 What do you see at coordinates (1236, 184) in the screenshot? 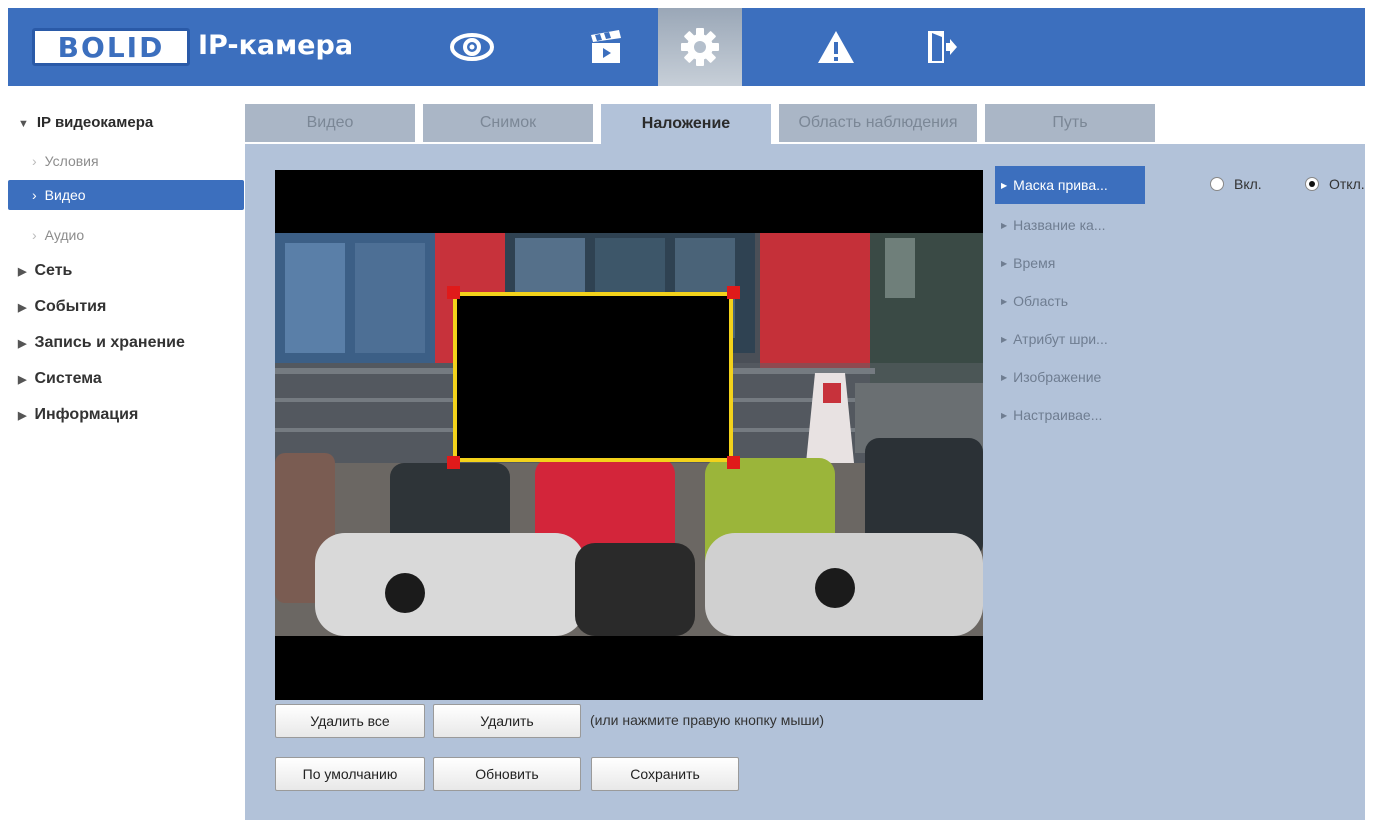
I see `radio-enable: Вкл.` at bounding box center [1236, 184].